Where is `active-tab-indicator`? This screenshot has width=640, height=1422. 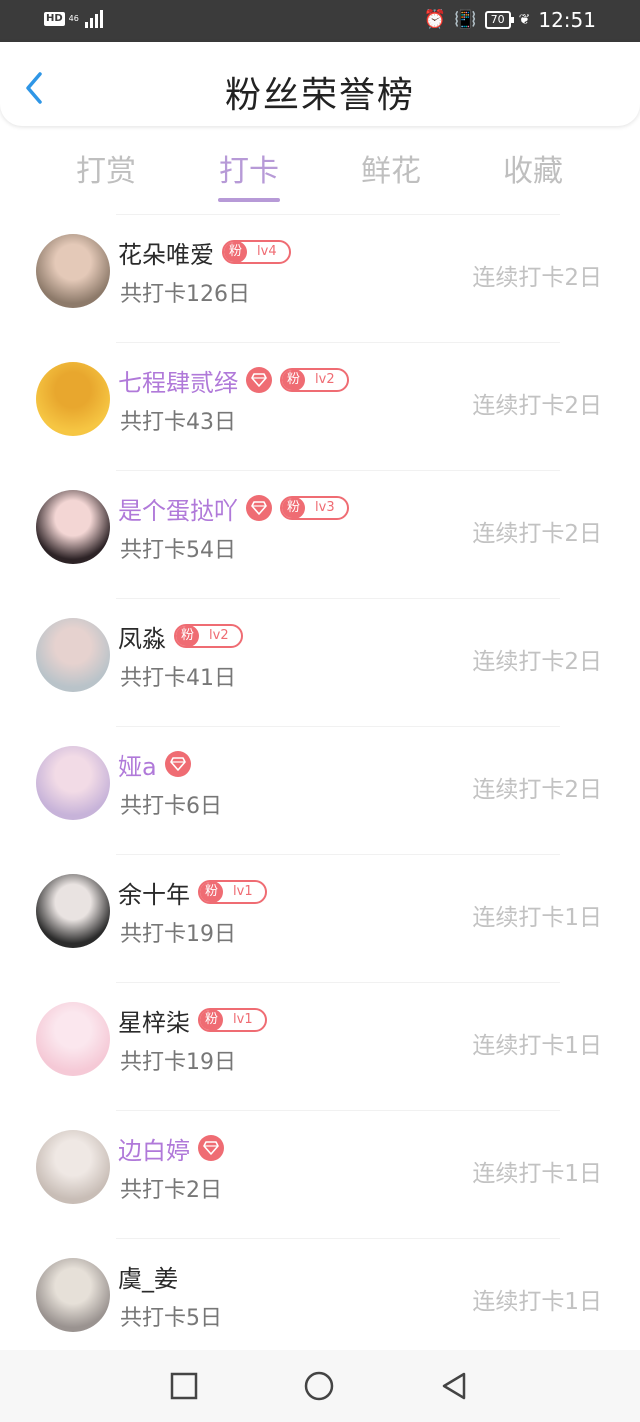
active-tab-indicator is located at coordinates (249, 200).